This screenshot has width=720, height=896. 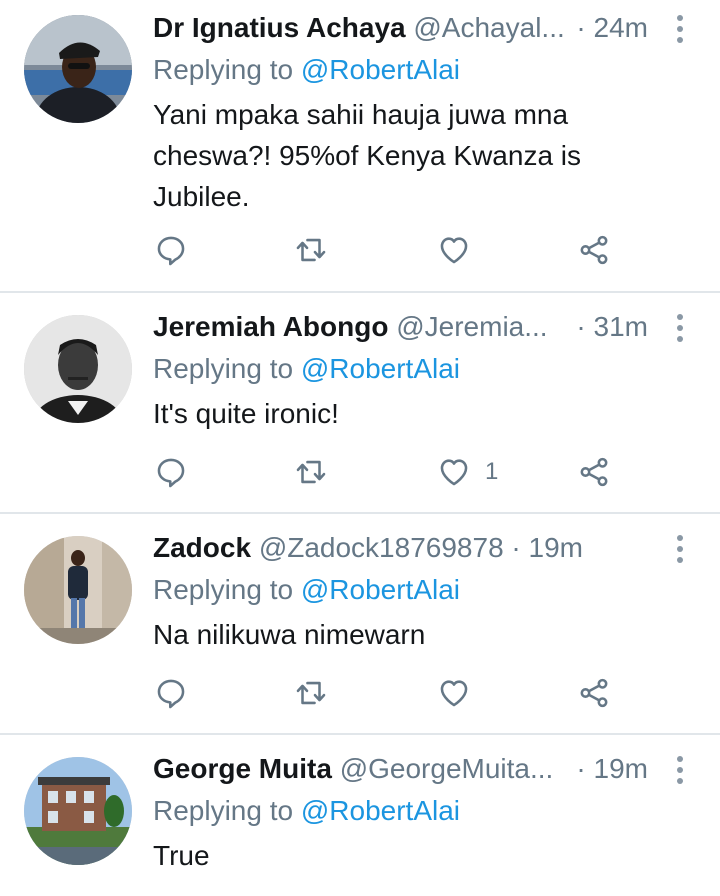 I want to click on tweet-text: Na nilikuwa nimewarn, so click(x=289, y=634).